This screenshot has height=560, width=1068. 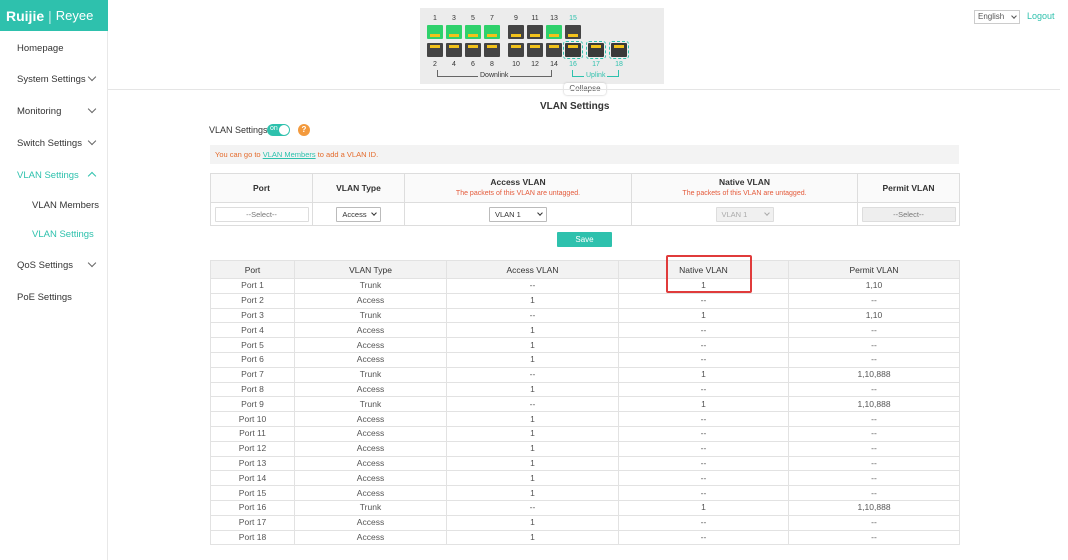 I want to click on cell-port: Port 16, so click(x=252, y=507).